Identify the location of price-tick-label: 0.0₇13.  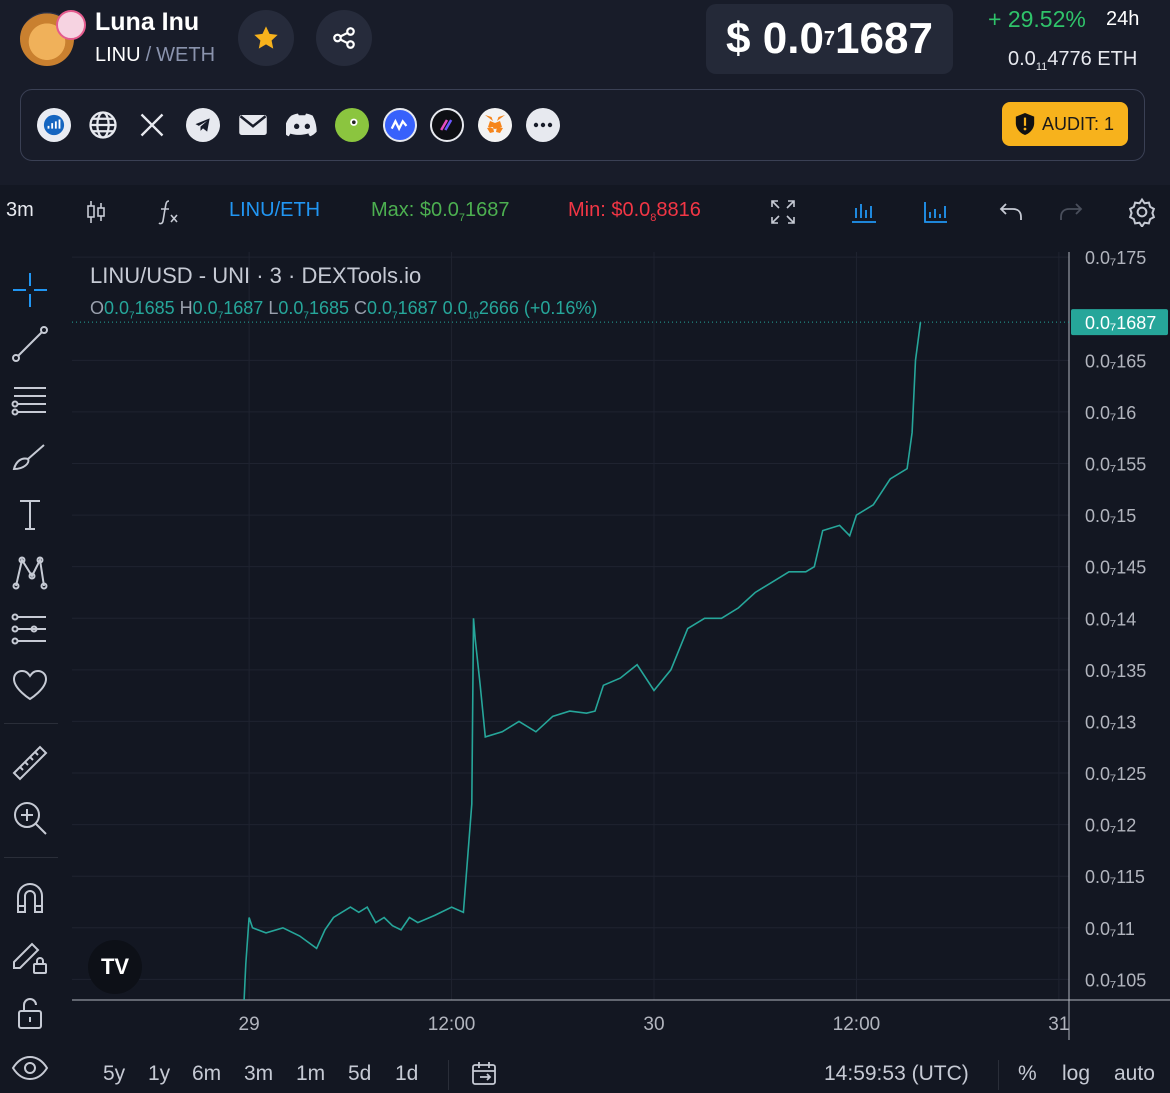
(1110, 722).